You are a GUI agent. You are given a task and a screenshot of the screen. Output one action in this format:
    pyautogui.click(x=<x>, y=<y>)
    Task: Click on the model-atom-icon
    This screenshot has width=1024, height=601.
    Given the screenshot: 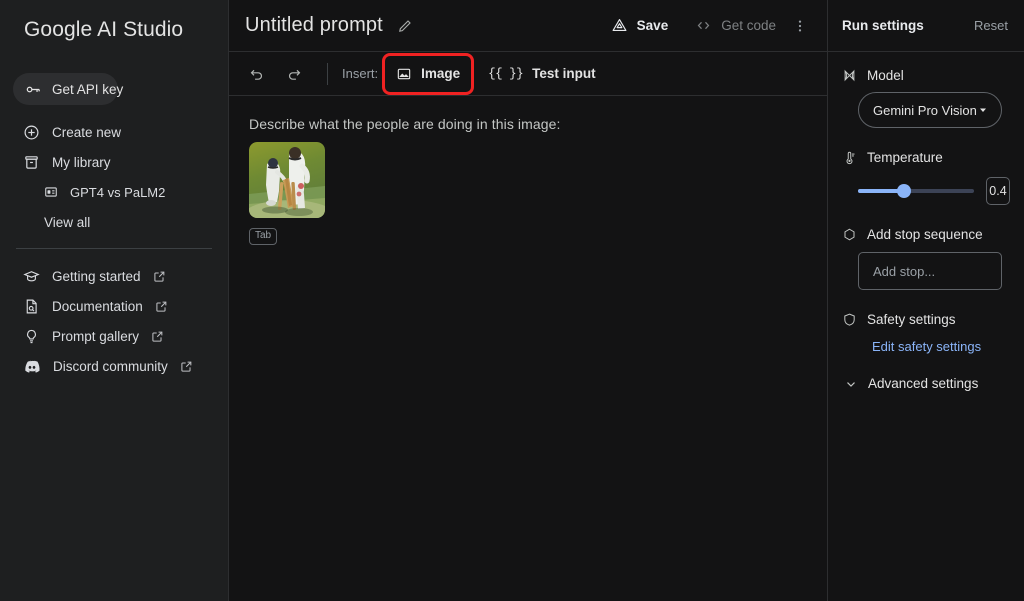 What is the action you would take?
    pyautogui.click(x=849, y=75)
    